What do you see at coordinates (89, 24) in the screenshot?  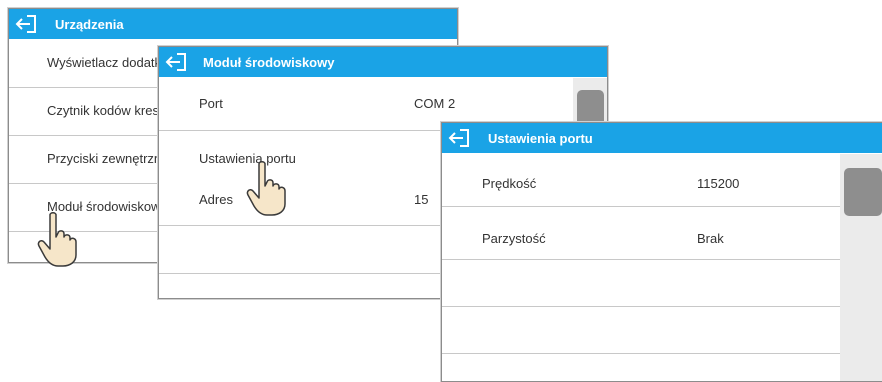 I see `devices-title: Urządzenia` at bounding box center [89, 24].